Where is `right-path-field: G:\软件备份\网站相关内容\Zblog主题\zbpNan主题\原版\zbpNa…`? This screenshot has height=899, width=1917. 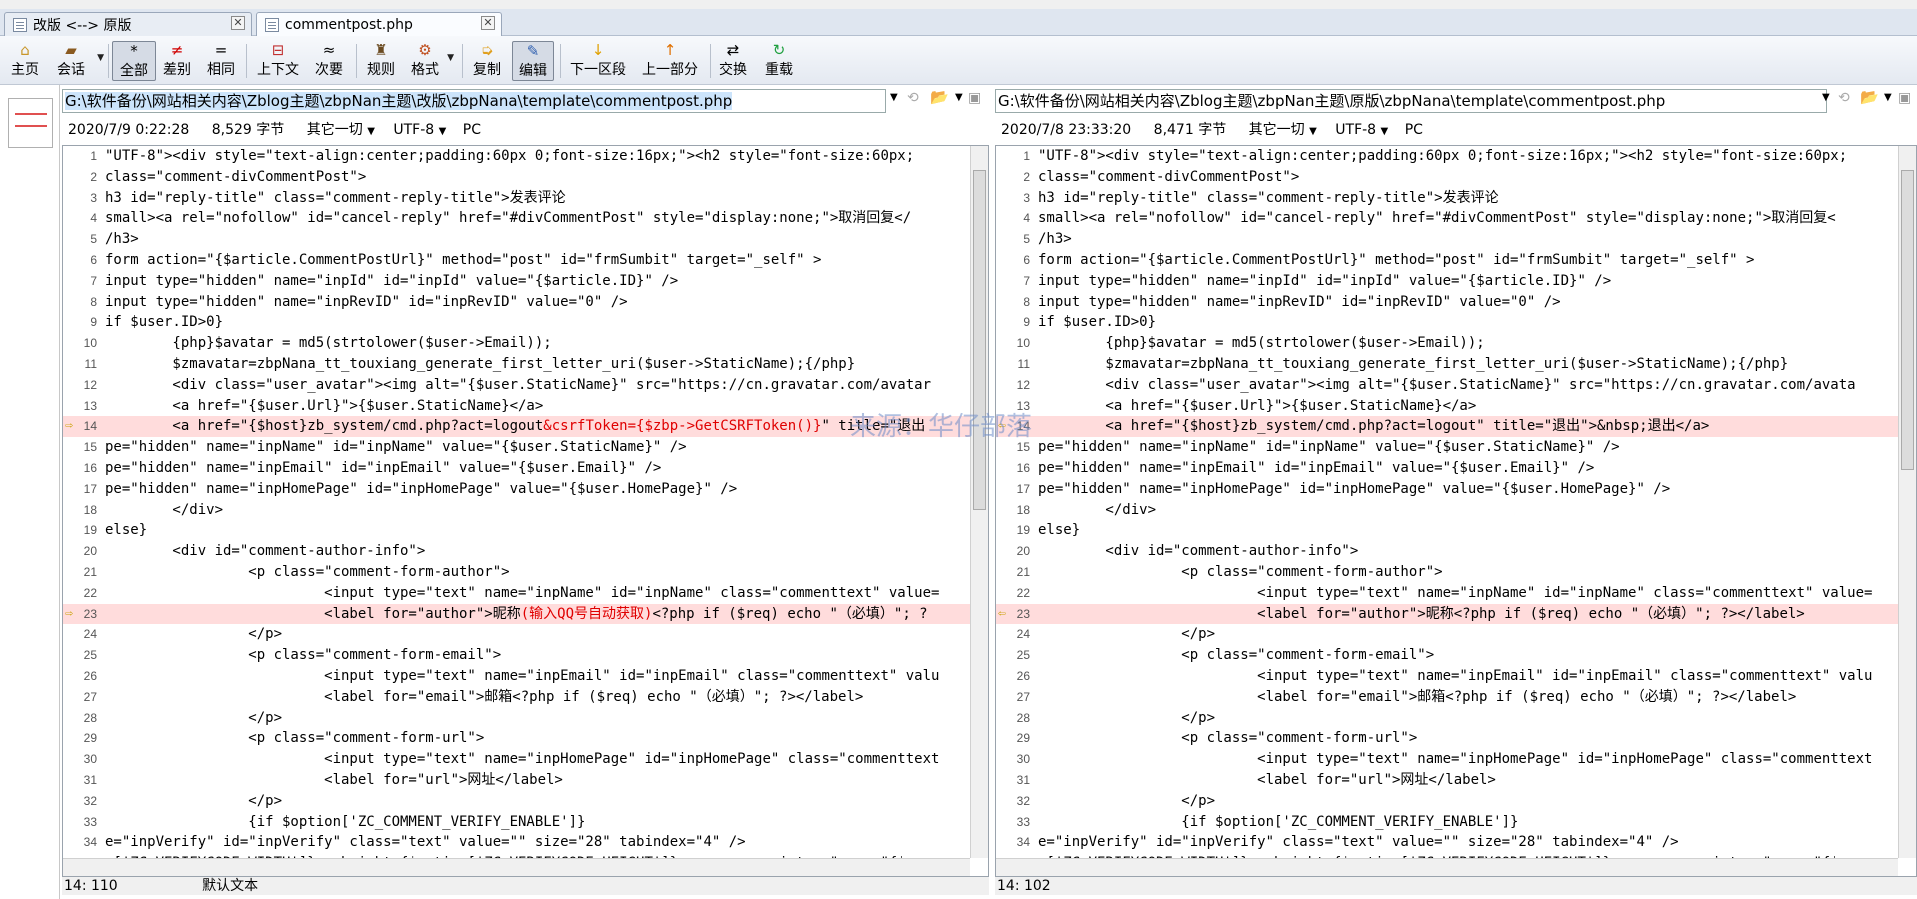
right-path-field: G:\软件备份\网站相关内容\Zblog主题\zbpNan主题\原版\zbpNa… is located at coordinates (1411, 101).